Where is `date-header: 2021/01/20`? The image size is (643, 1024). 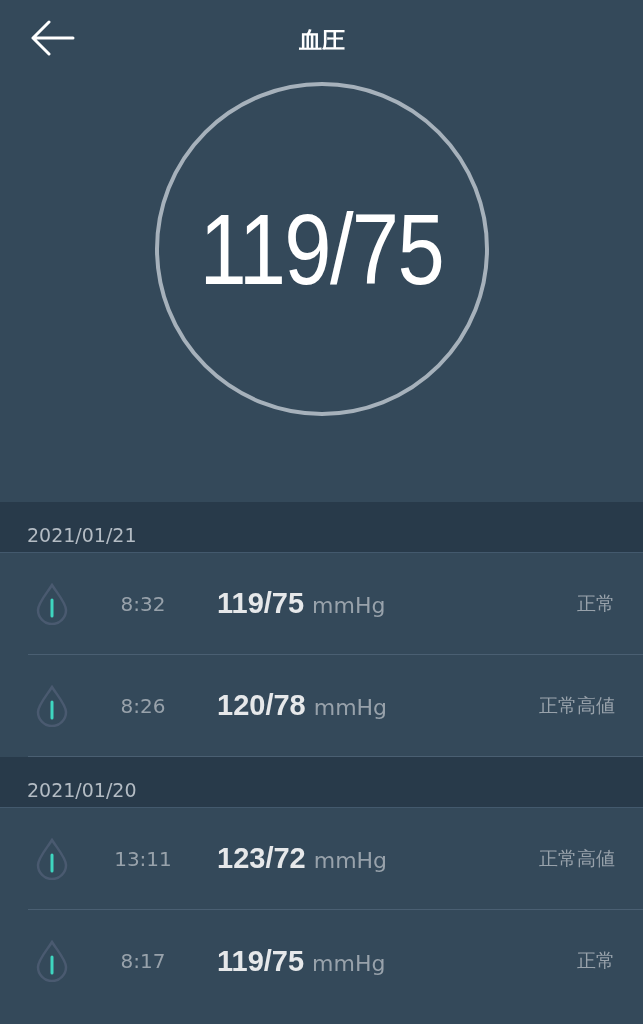 date-header: 2021/01/20 is located at coordinates (321, 782).